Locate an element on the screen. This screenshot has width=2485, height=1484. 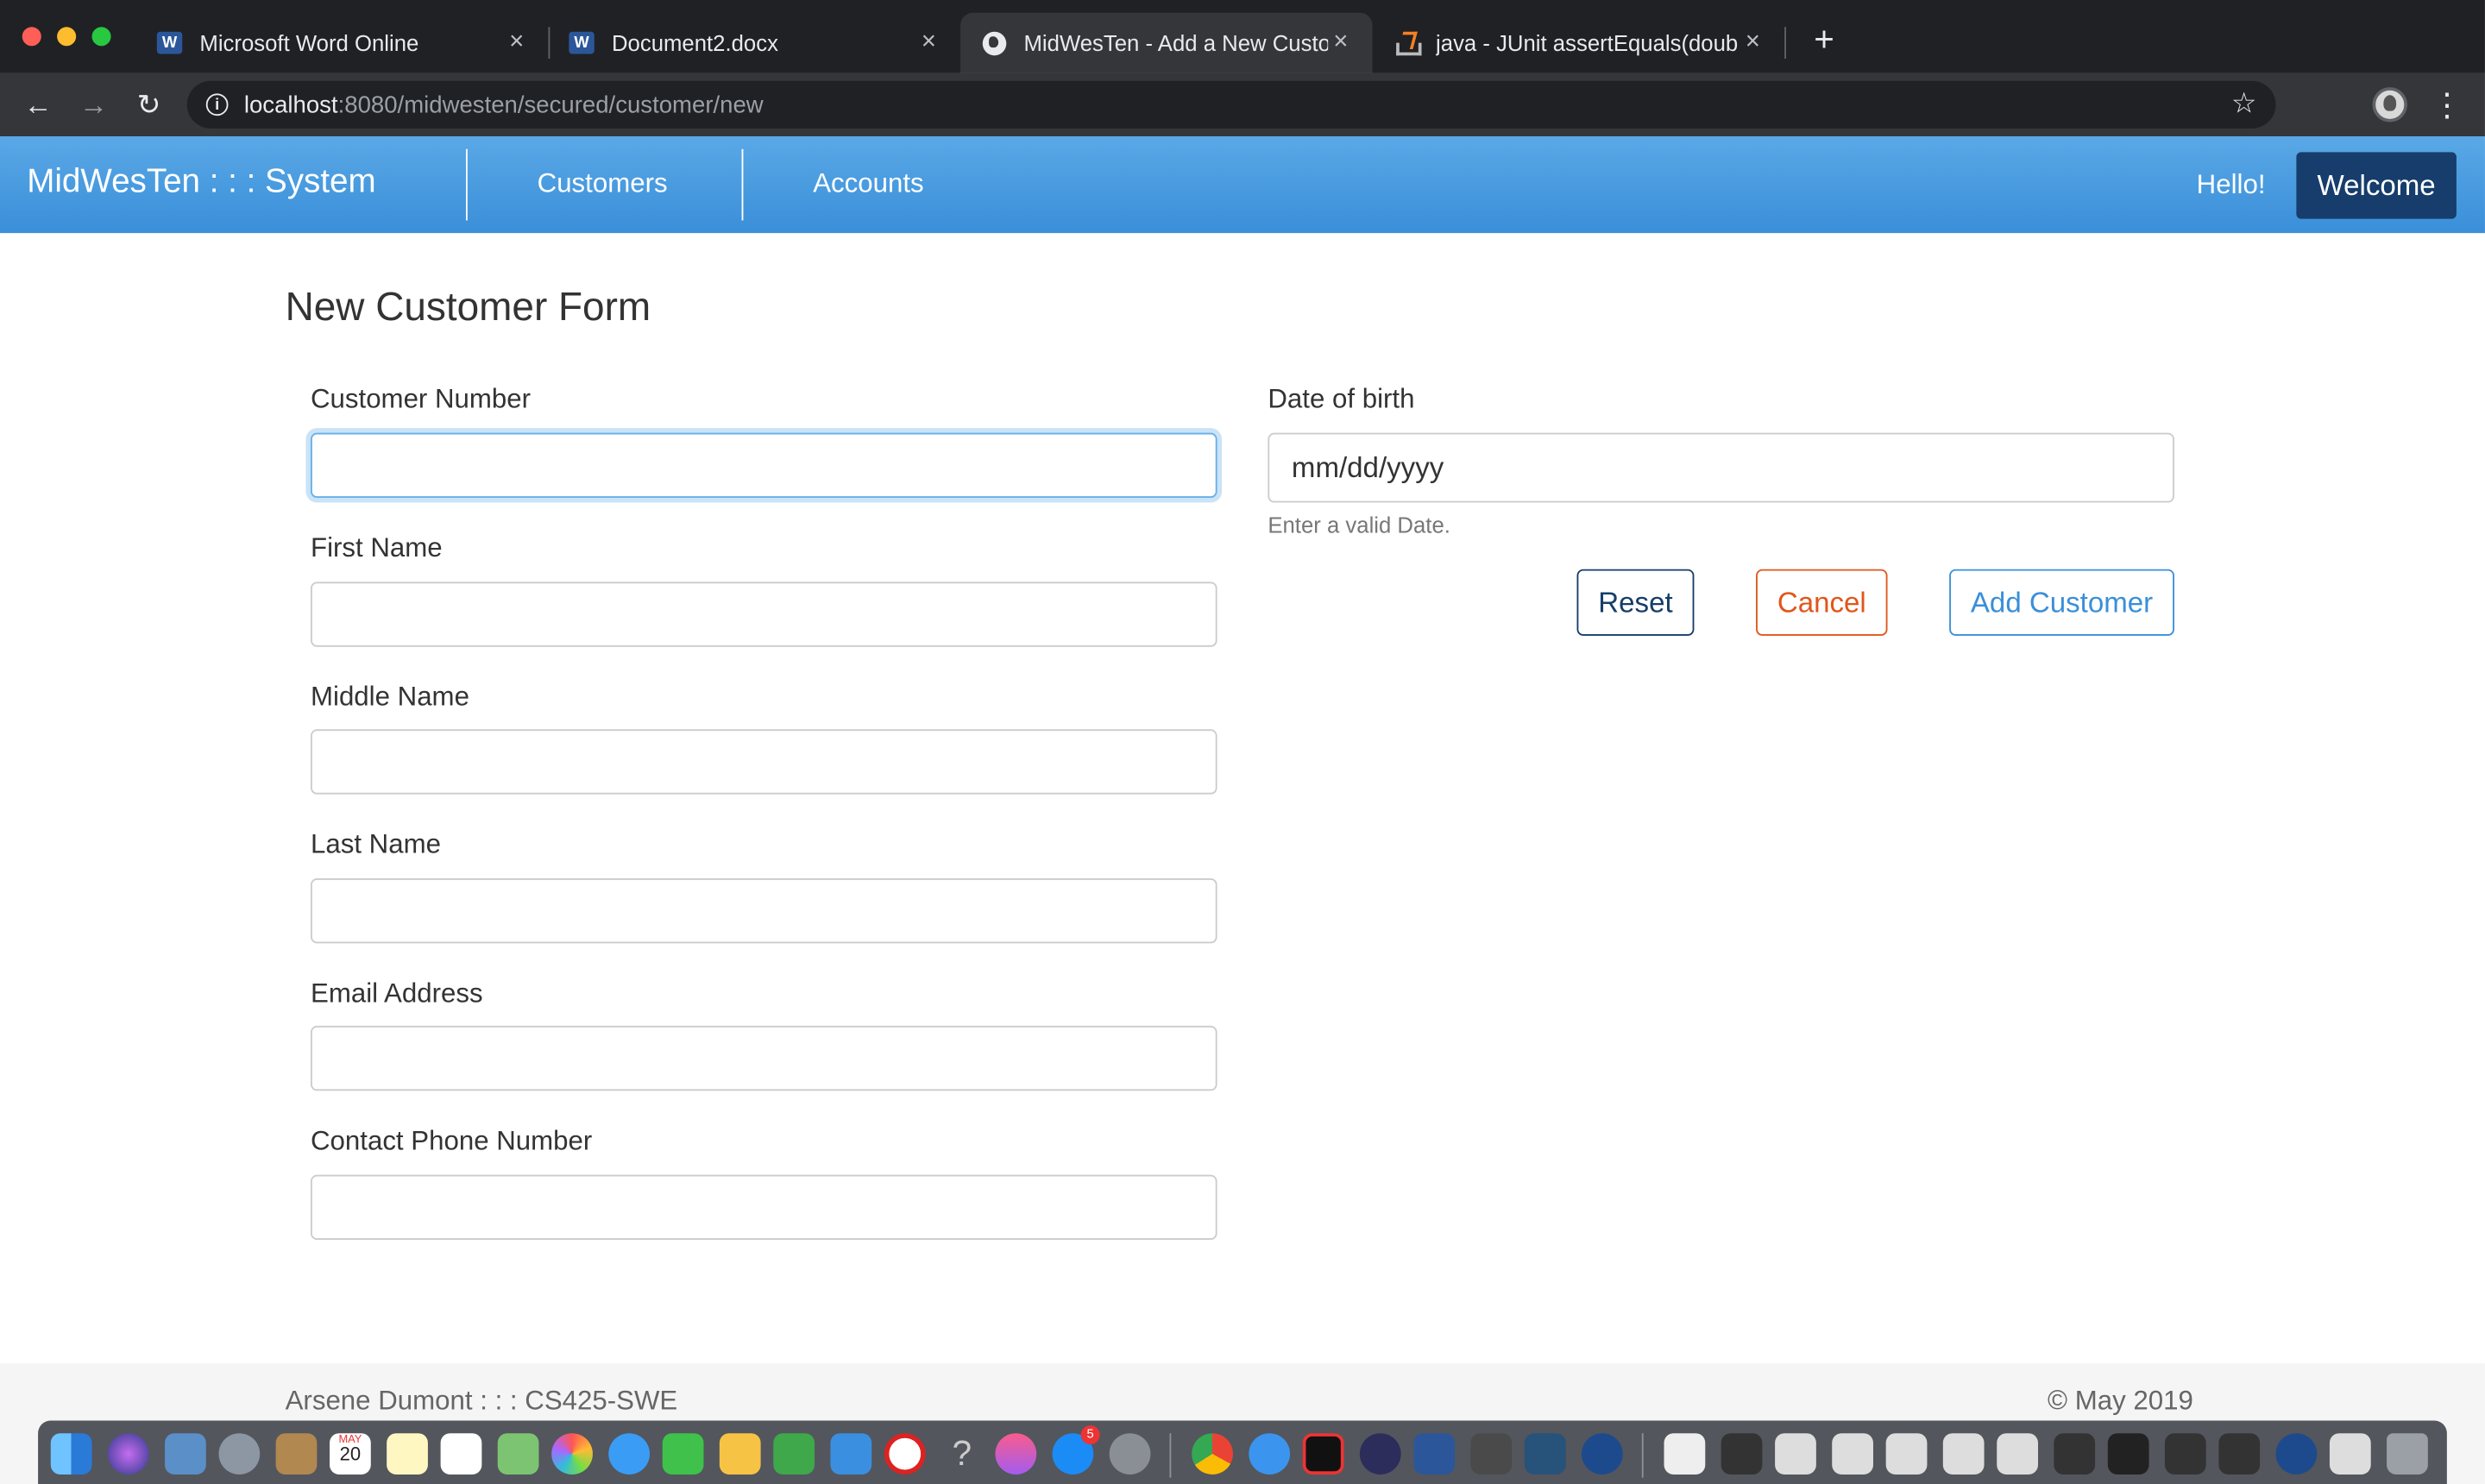
pages-icon is located at coordinates (740, 1454).